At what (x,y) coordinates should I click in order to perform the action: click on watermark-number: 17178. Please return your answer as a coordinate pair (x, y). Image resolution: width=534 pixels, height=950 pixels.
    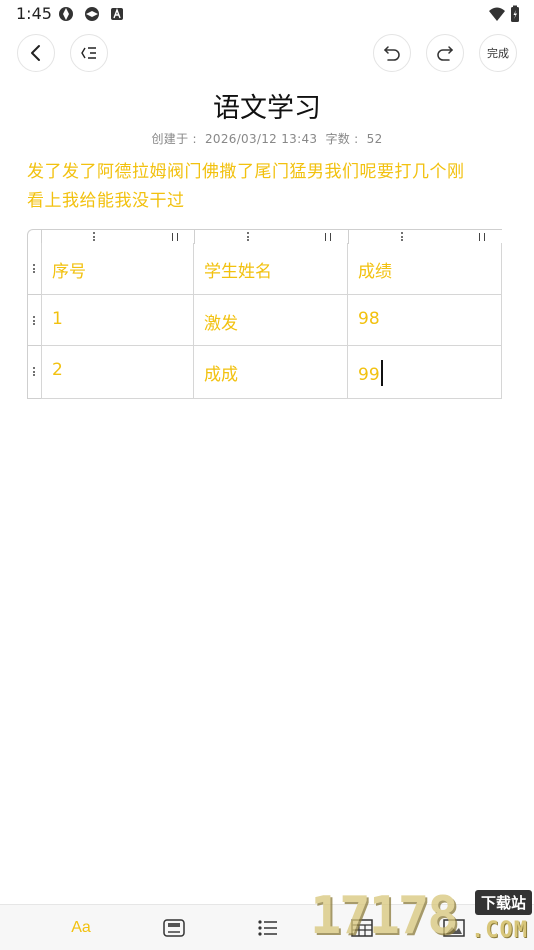
    Looking at the image, I should click on (384, 916).